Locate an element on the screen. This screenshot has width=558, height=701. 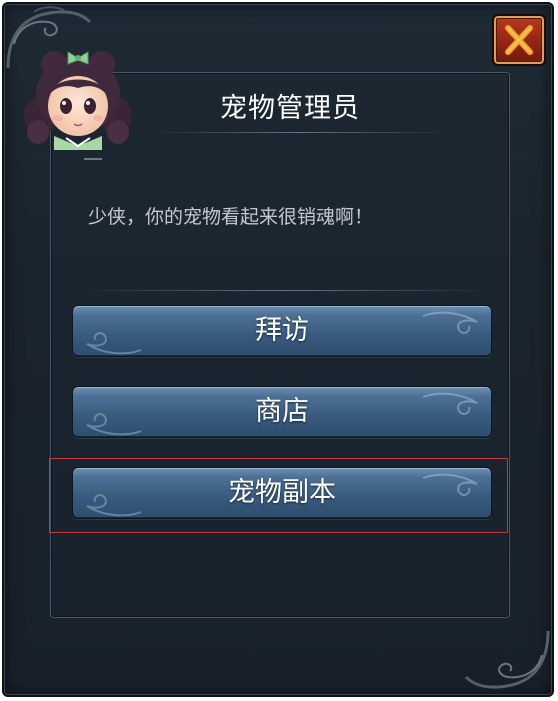
title-divider is located at coordinates (302, 132).